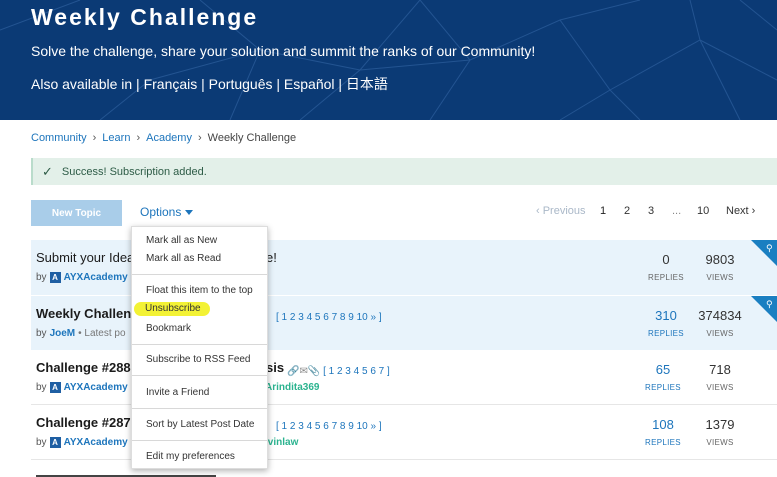  Describe the element at coordinates (181, 240) in the screenshot. I see `menu-mark-all-new: Mark all as New` at that location.